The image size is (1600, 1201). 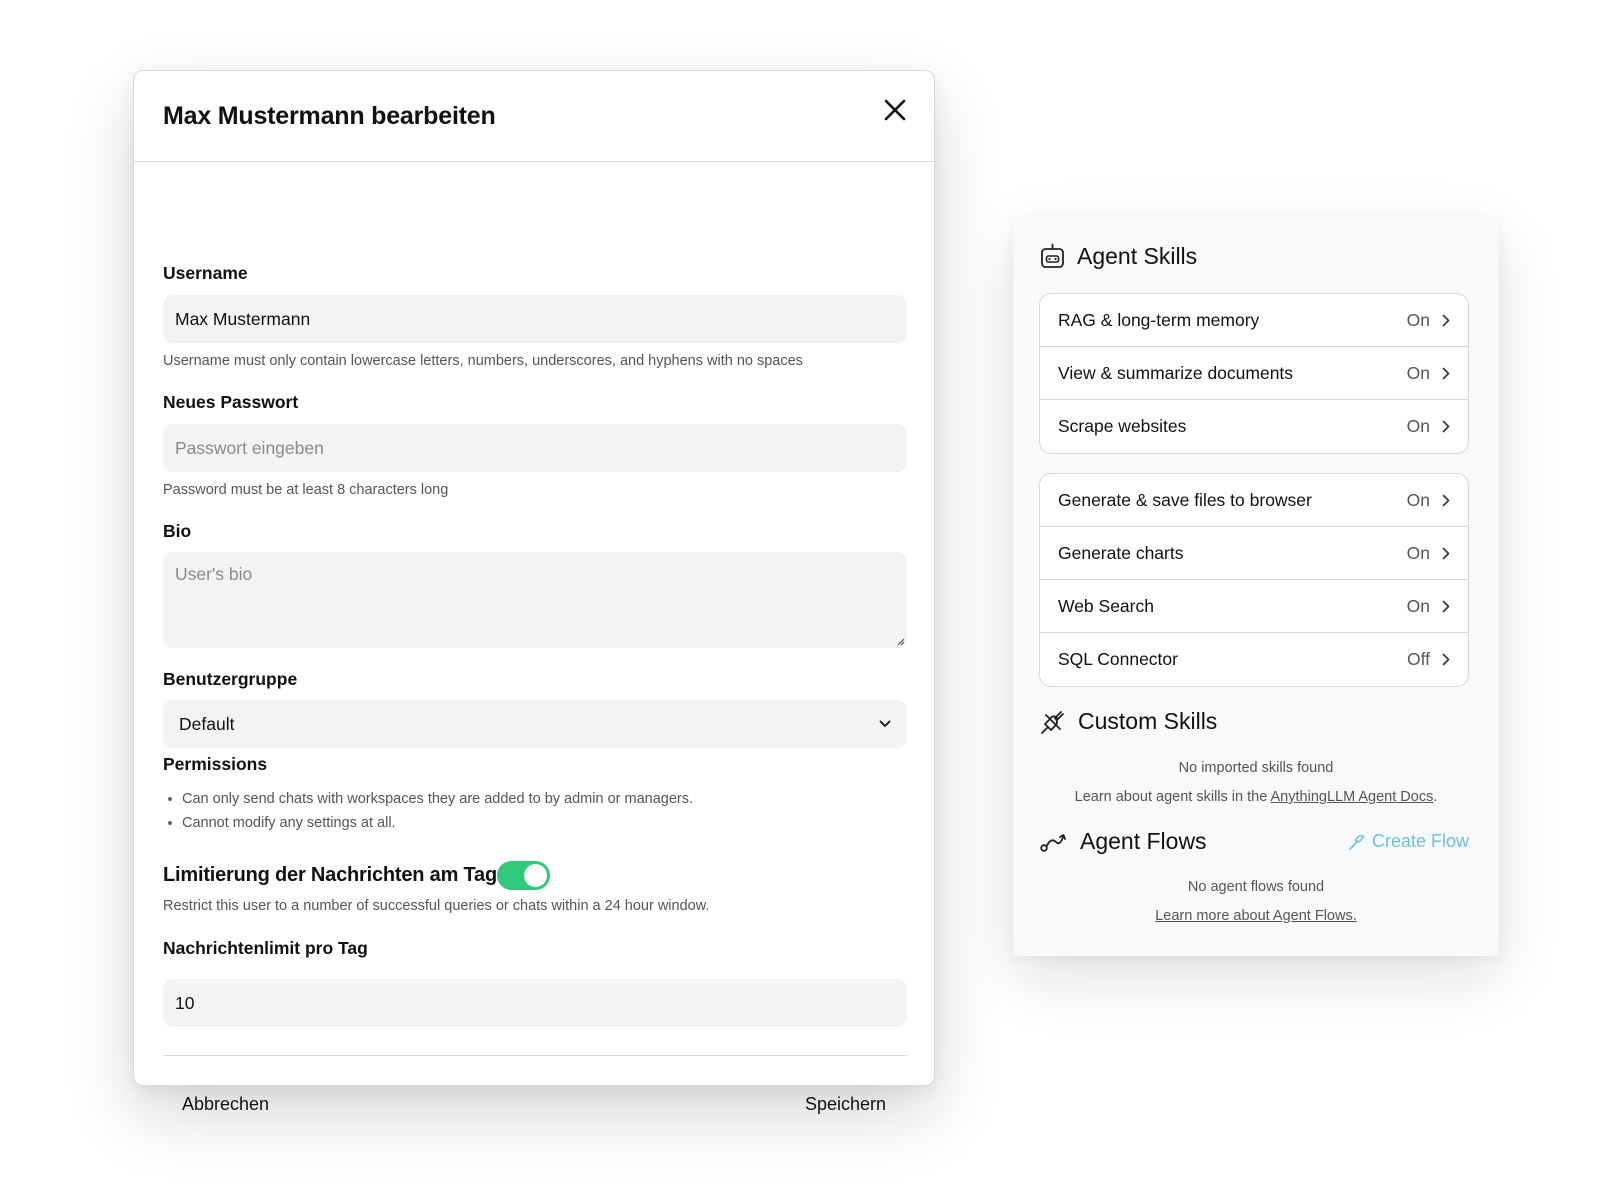 What do you see at coordinates (1118, 659) in the screenshot?
I see `skill-name: SQL Connector` at bounding box center [1118, 659].